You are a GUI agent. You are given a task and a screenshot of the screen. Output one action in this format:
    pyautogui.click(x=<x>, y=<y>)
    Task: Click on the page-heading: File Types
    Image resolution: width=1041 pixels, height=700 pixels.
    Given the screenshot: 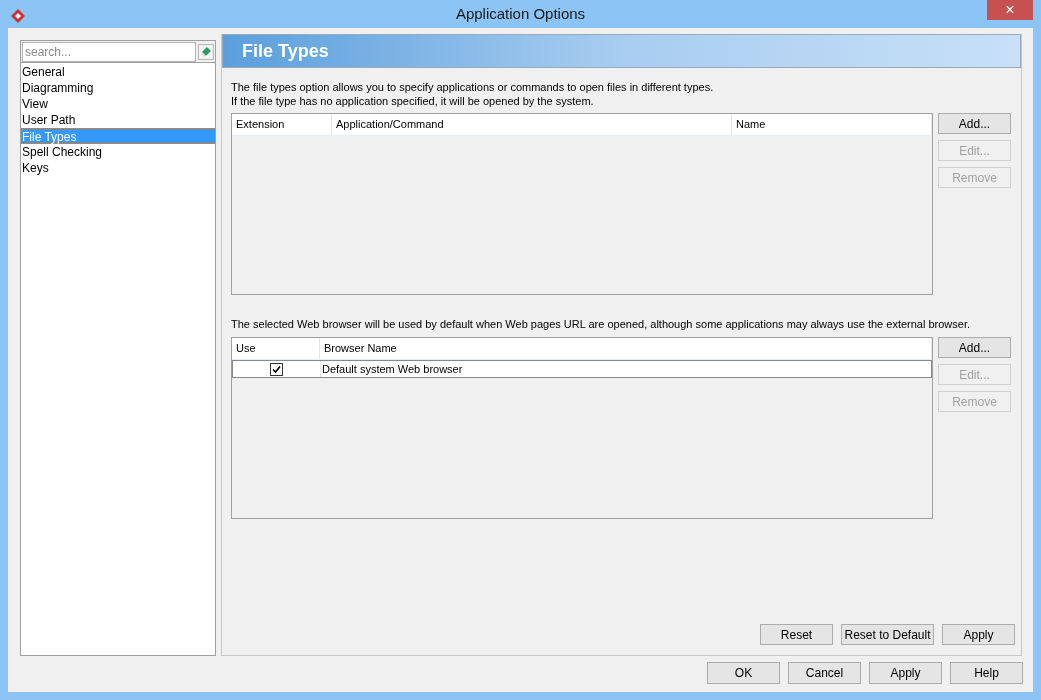 What is the action you would take?
    pyautogui.click(x=285, y=51)
    